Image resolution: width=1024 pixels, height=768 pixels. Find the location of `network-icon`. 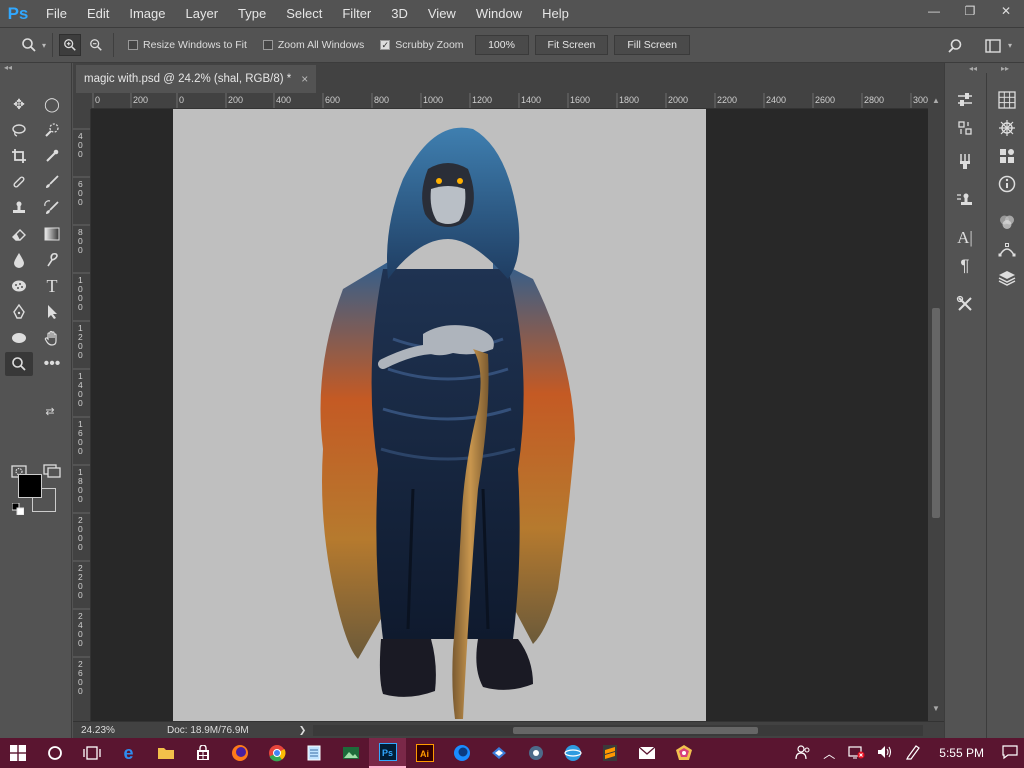

network-icon is located at coordinates (856, 753).